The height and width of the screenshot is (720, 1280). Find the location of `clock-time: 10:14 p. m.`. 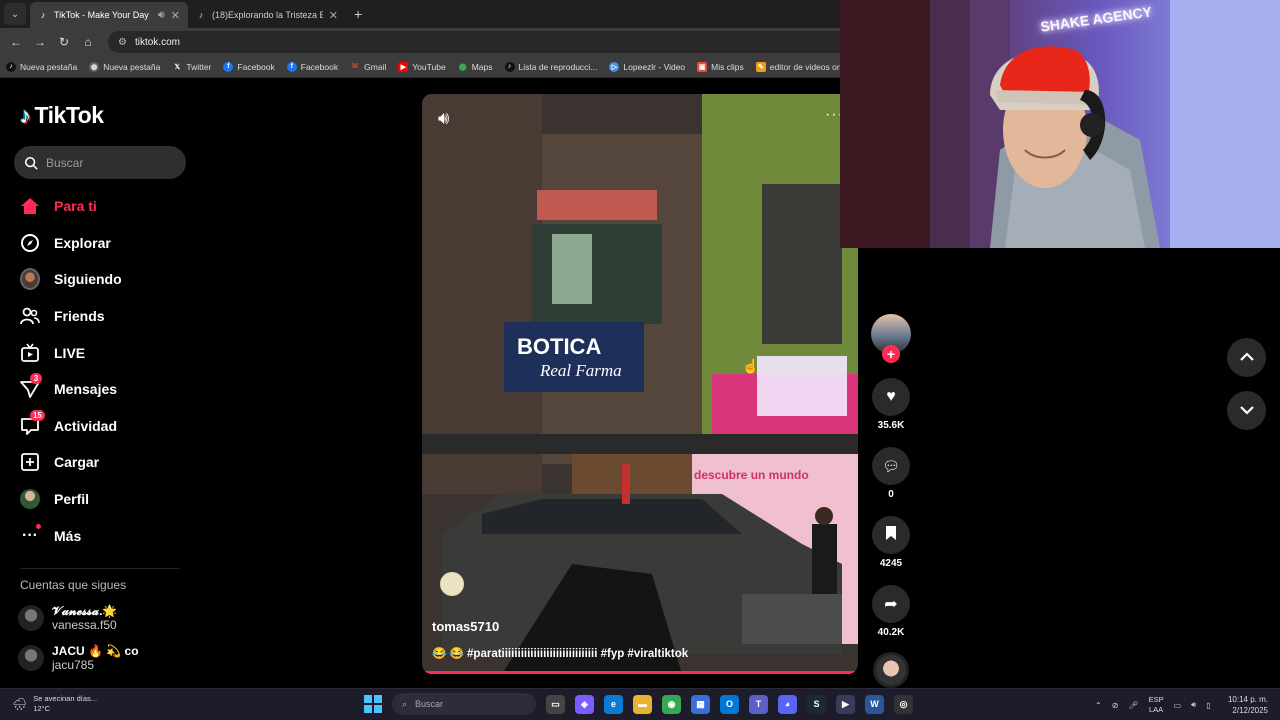

clock-time: 10:14 p. m. is located at coordinates (1247, 699).